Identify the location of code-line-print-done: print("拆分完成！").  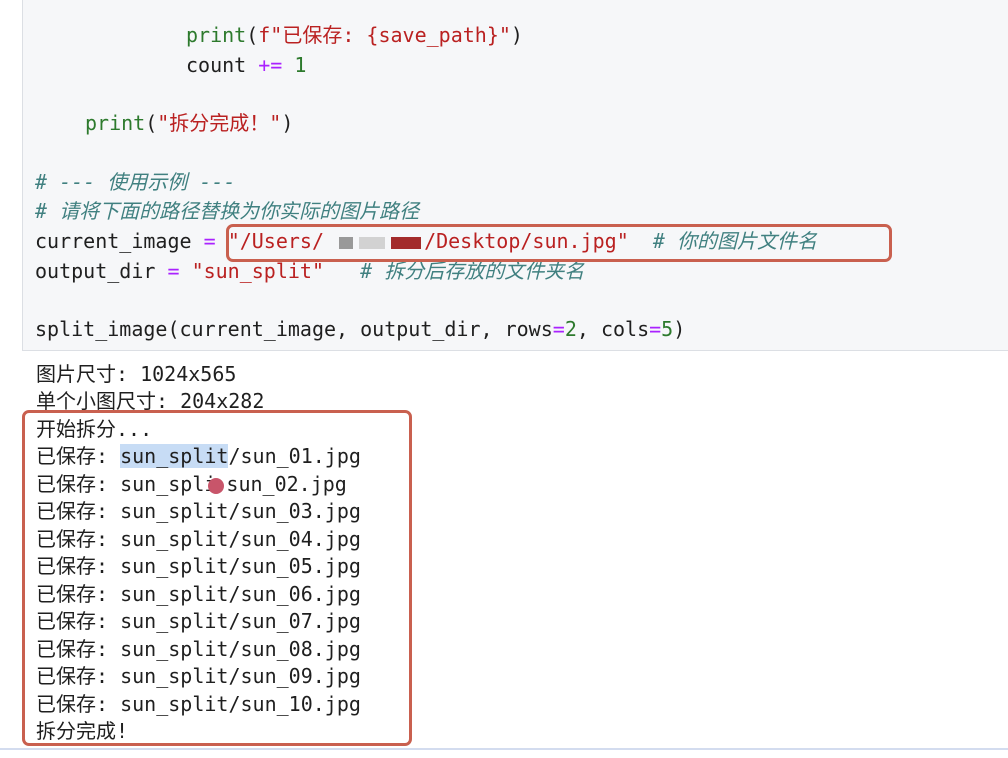
(189, 123).